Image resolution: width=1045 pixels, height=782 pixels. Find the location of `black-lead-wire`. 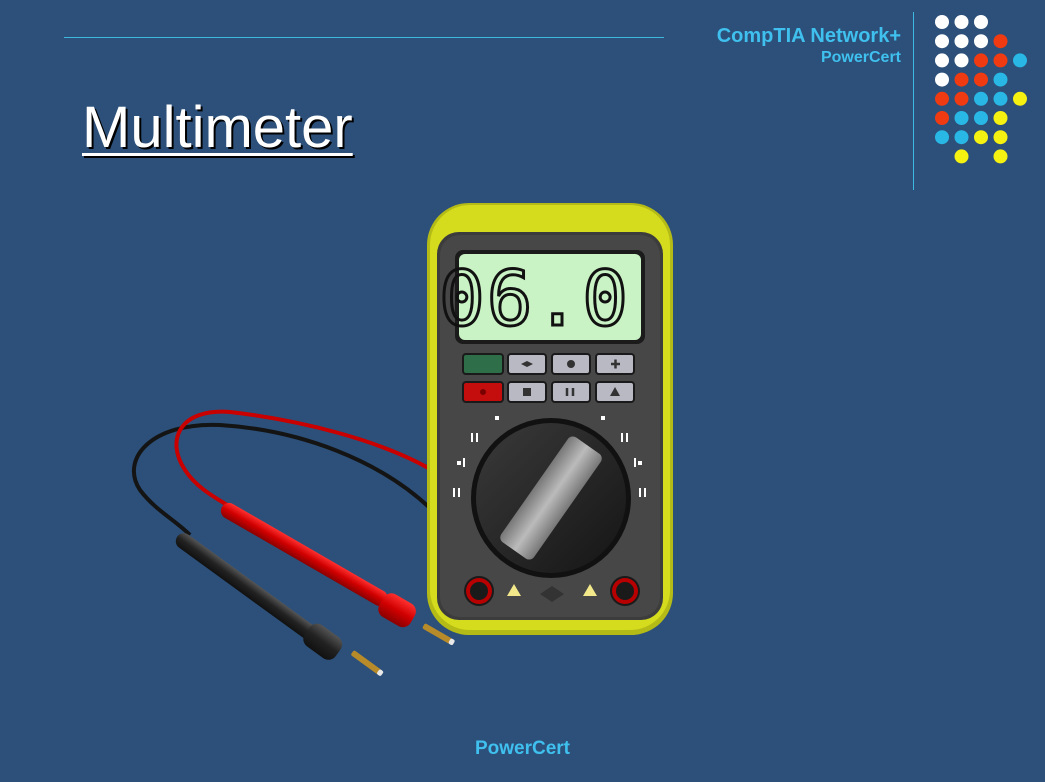

black-lead-wire is located at coordinates (283, 479).